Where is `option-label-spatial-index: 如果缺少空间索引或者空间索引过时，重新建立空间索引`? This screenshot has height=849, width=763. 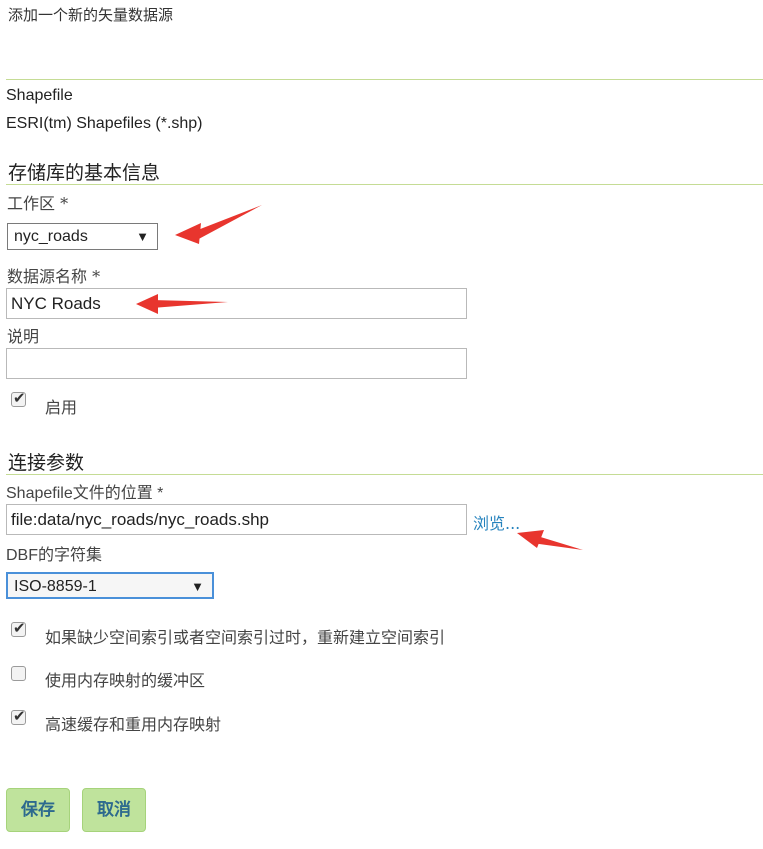
option-label-spatial-index: 如果缺少空间索引或者空间索引过时，重新建立空间索引 is located at coordinates (245, 637).